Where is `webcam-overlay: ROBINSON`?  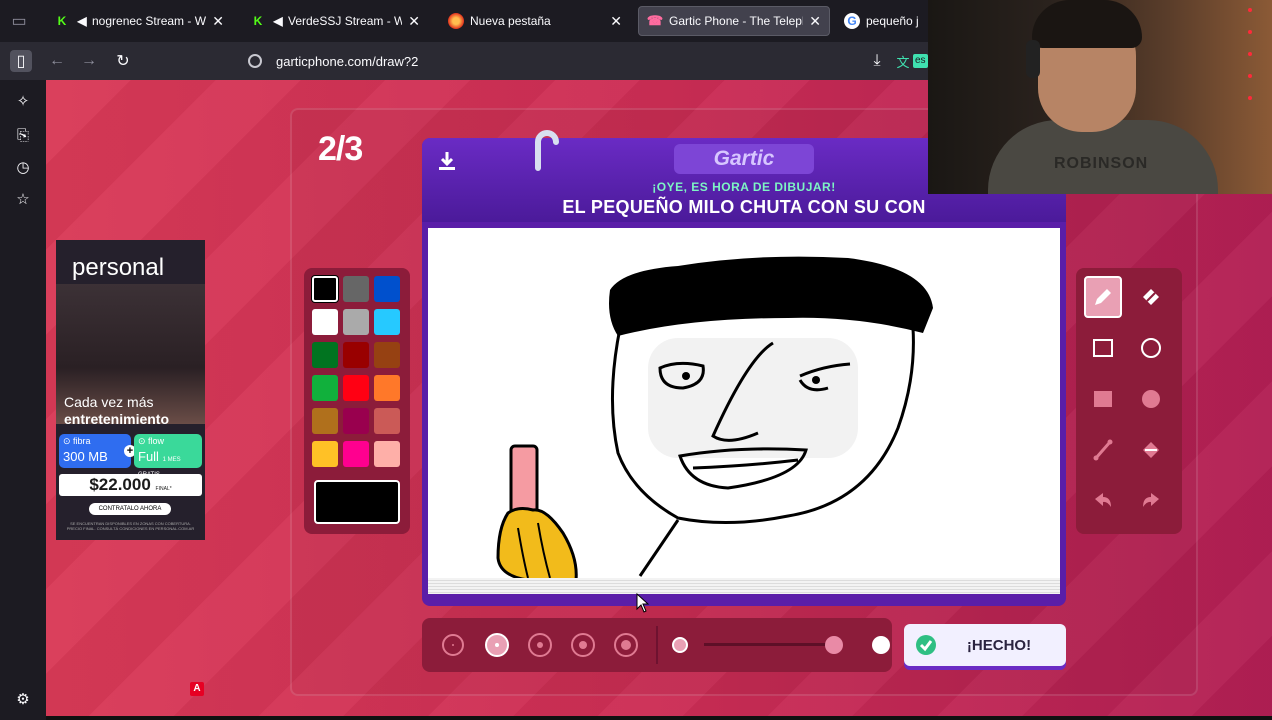
webcam-overlay: ROBINSON is located at coordinates (1100, 97).